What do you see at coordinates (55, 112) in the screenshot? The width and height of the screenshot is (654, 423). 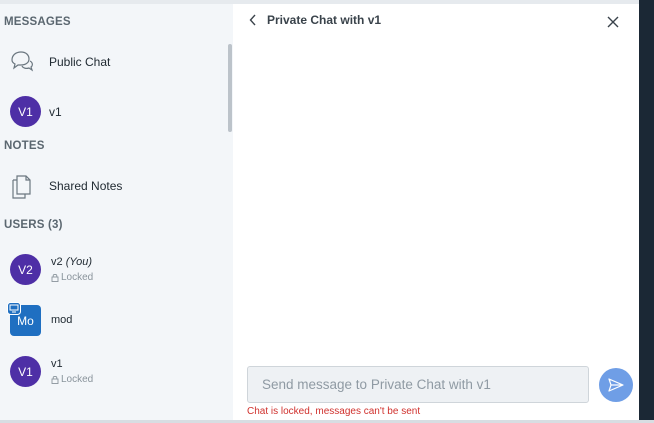 I see `sidebar-item-label: v1` at bounding box center [55, 112].